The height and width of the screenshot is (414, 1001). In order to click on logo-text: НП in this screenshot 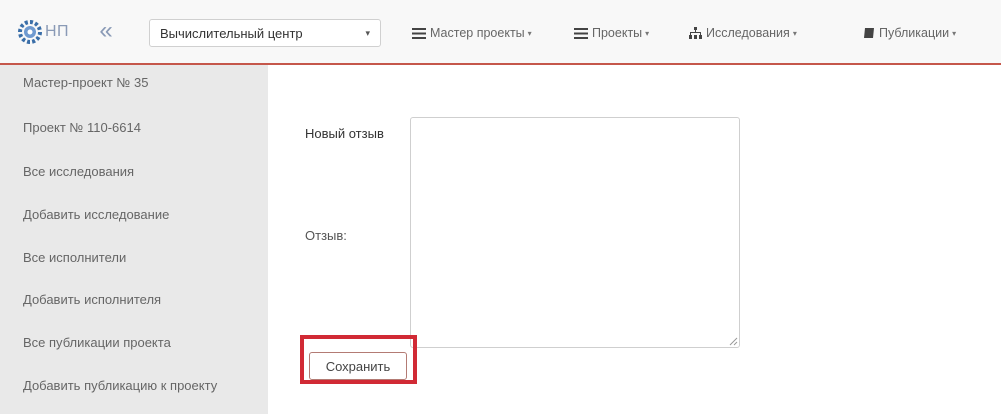, I will do `click(57, 31)`.